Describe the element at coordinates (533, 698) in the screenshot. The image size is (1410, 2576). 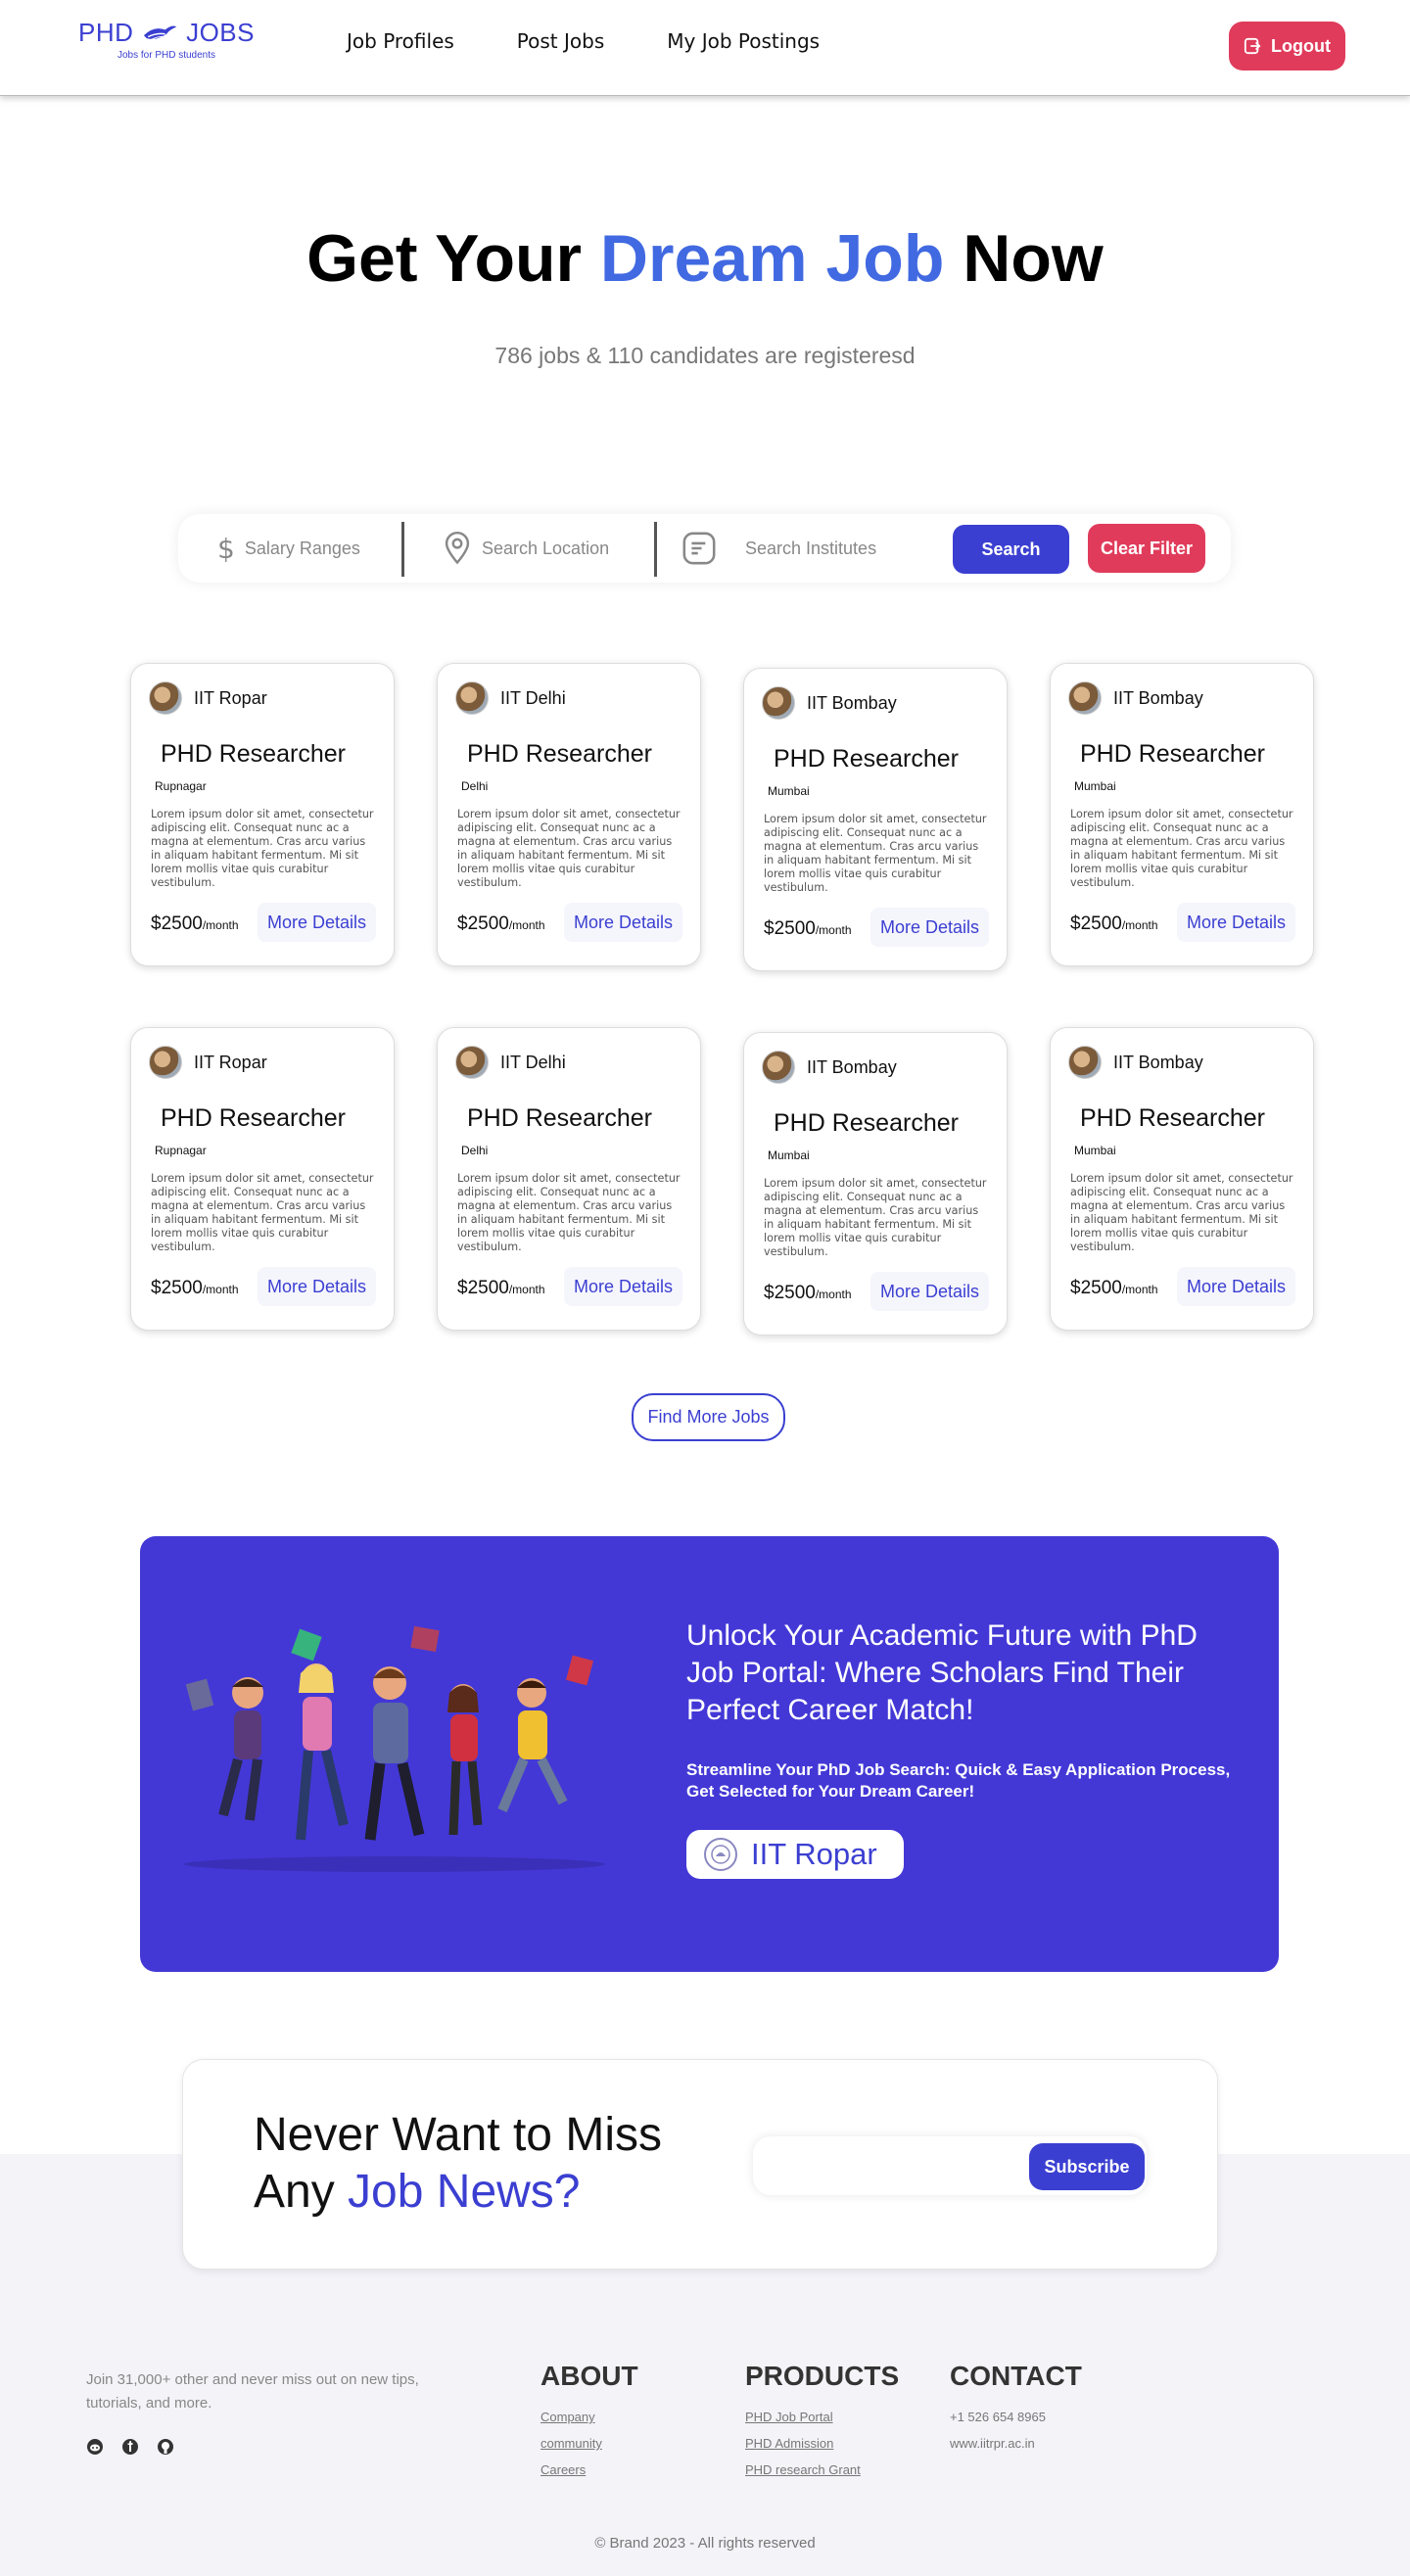
I see `job-institute: IIT Delhi` at that location.